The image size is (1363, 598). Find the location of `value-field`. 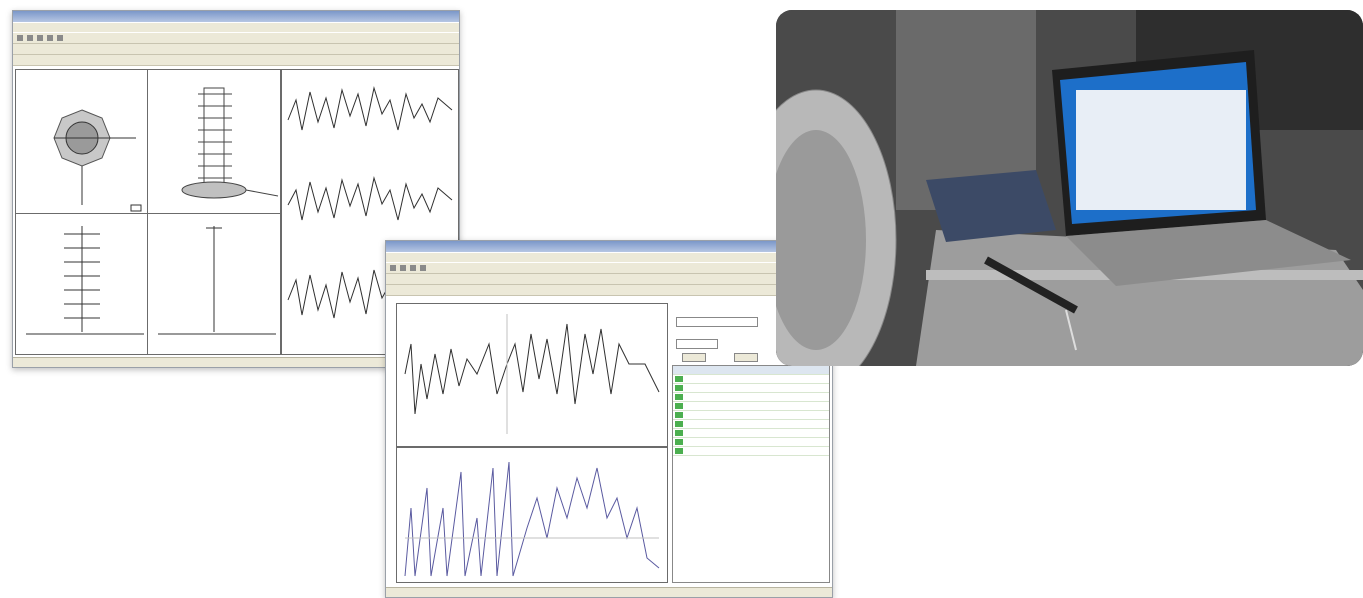

value-field is located at coordinates (697, 344).